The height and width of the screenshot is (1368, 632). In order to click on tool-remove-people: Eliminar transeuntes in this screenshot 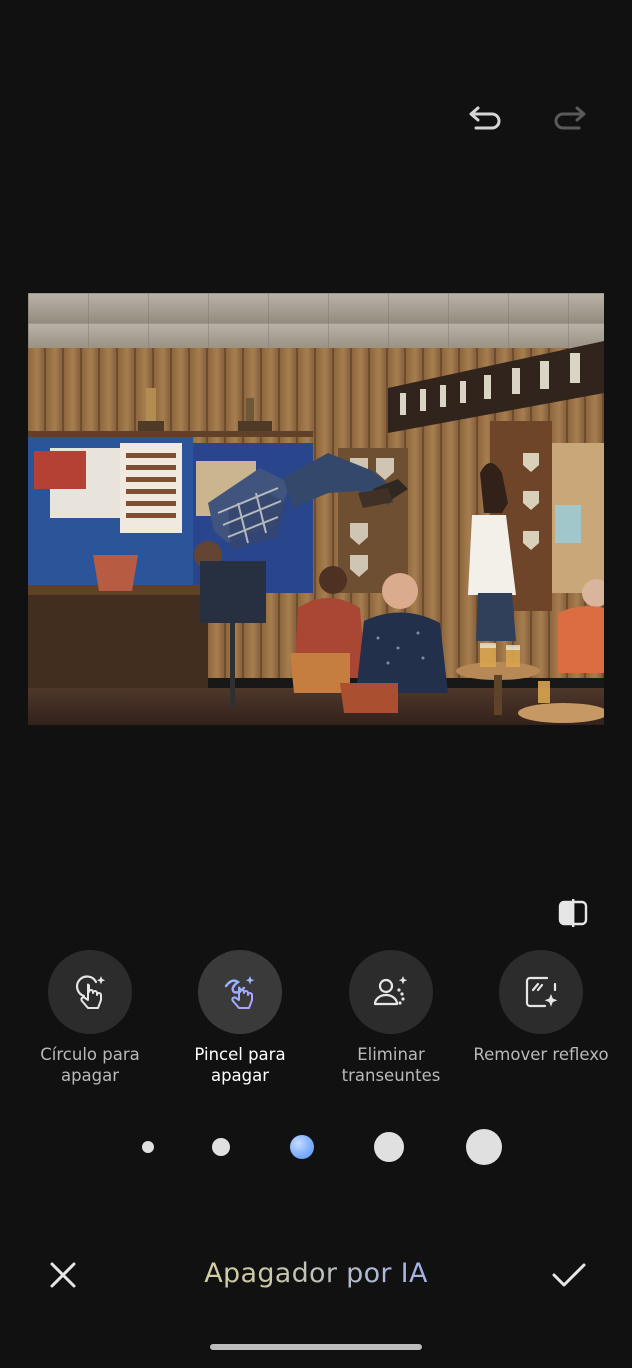, I will do `click(391, 1018)`.